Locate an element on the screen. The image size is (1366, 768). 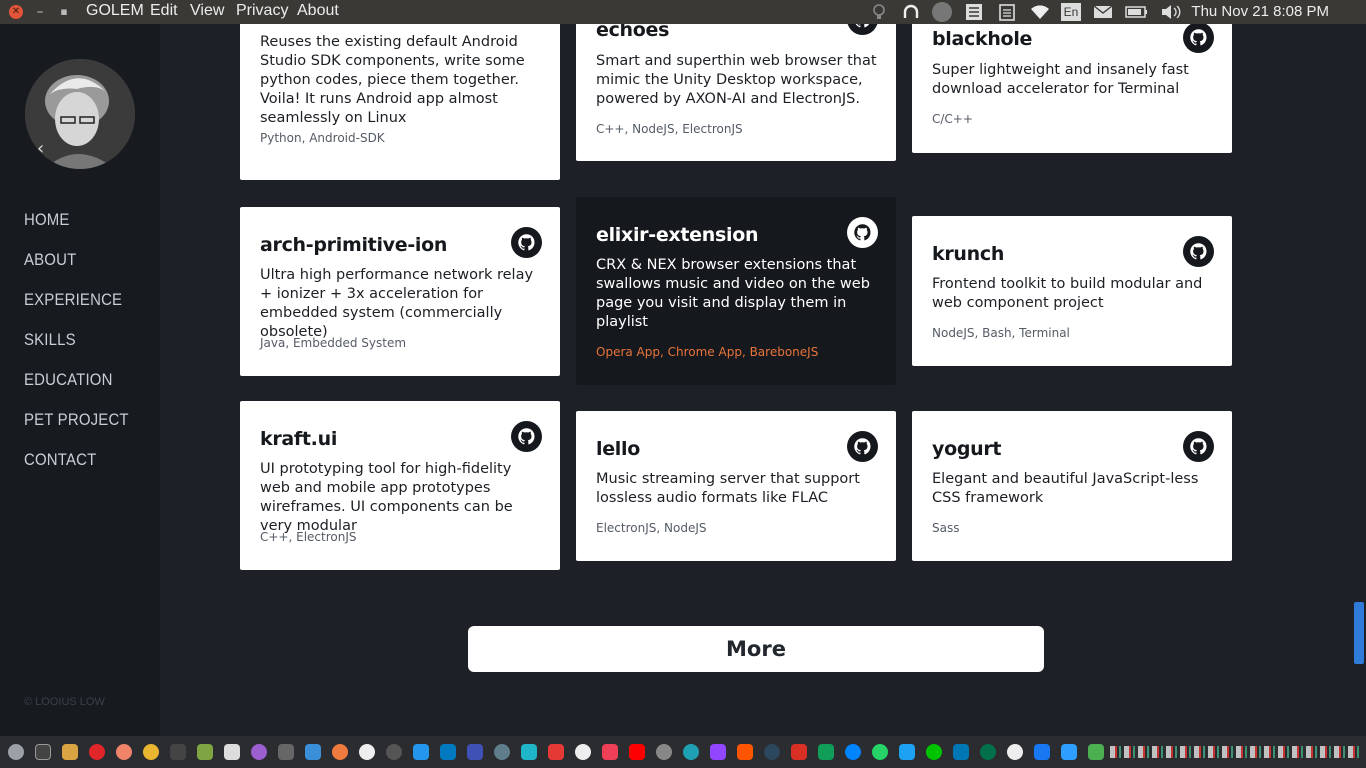
project-title: elixir-extension is located at coordinates (677, 235).